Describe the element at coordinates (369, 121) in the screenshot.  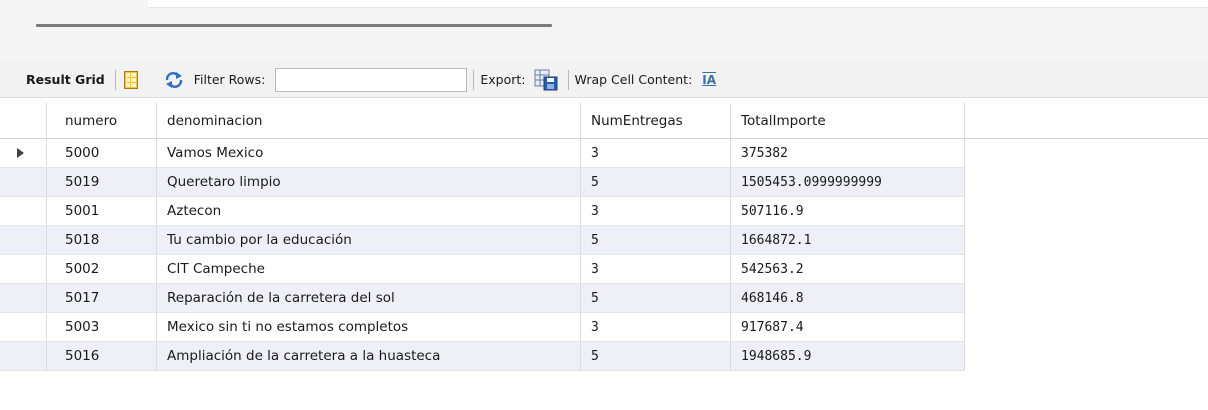
I see `column-header-denominacion: denominacion` at that location.